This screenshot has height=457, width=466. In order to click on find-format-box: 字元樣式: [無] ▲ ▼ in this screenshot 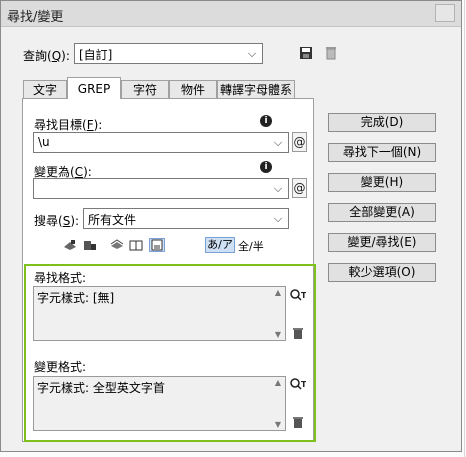, I will do `click(159, 313)`.